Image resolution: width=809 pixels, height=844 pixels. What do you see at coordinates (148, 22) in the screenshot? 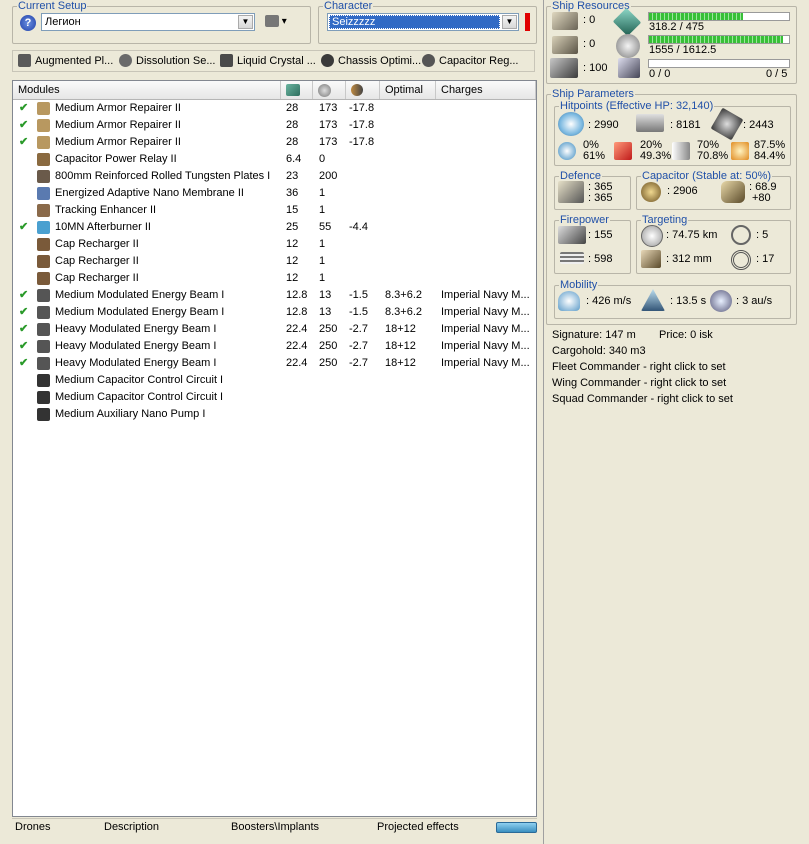
I see `ship-select: Легион ▼` at bounding box center [148, 22].